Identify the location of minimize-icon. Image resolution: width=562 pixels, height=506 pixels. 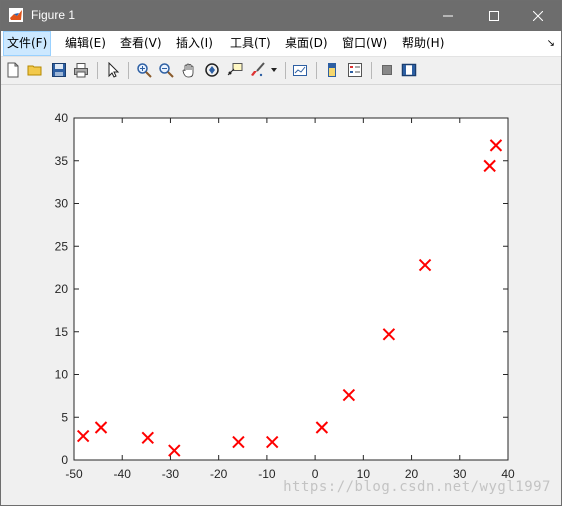
(448, 16).